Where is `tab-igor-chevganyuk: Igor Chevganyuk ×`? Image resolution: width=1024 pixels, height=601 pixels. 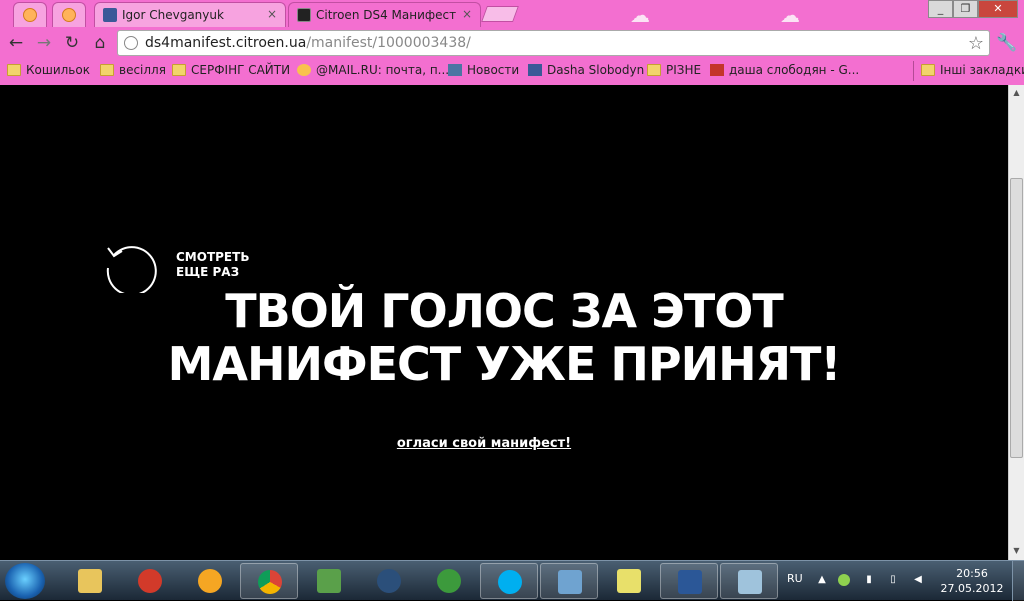
tab-igor-chevganyuk: Igor Chevganyuk × is located at coordinates (190, 14).